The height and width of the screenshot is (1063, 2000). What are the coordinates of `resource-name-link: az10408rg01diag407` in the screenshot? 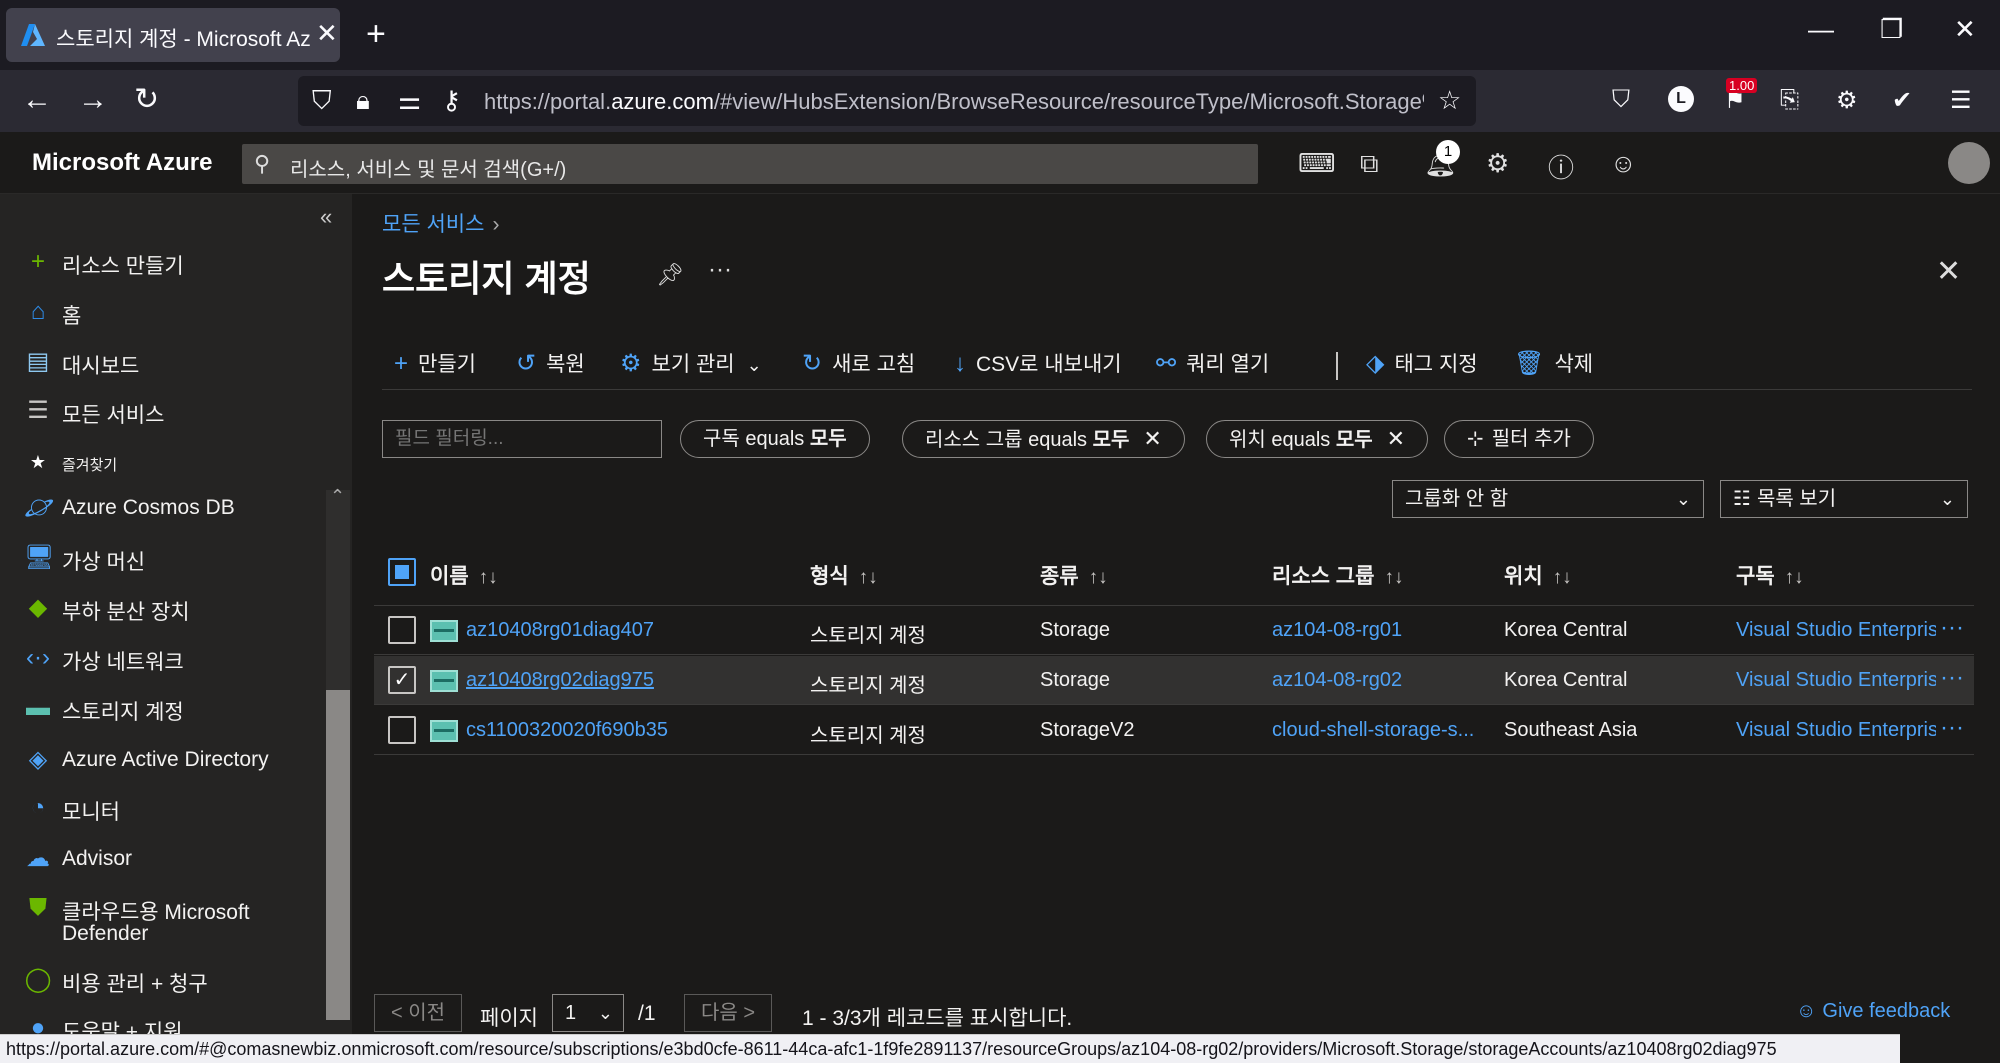 It's located at (560, 630).